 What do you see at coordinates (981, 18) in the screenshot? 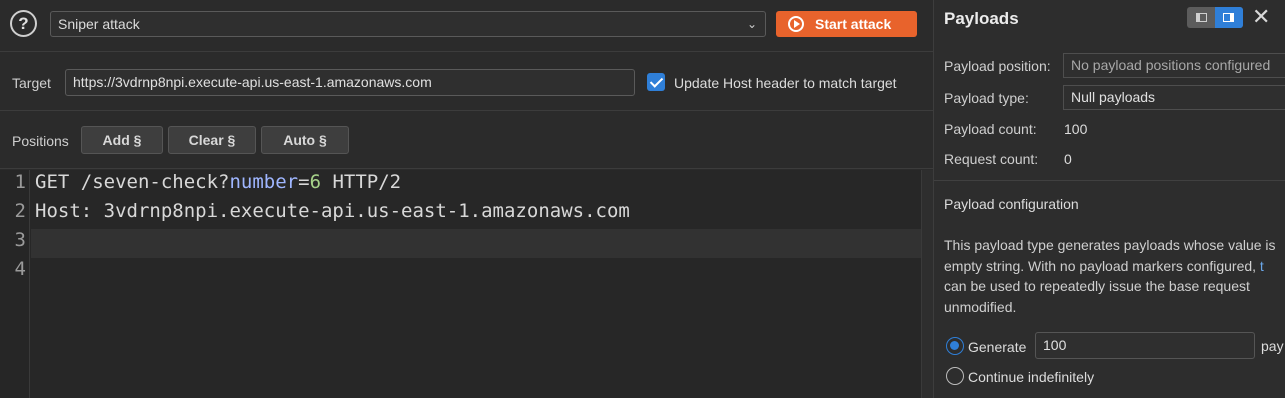
I see `payloads-title: Payloads` at bounding box center [981, 18].